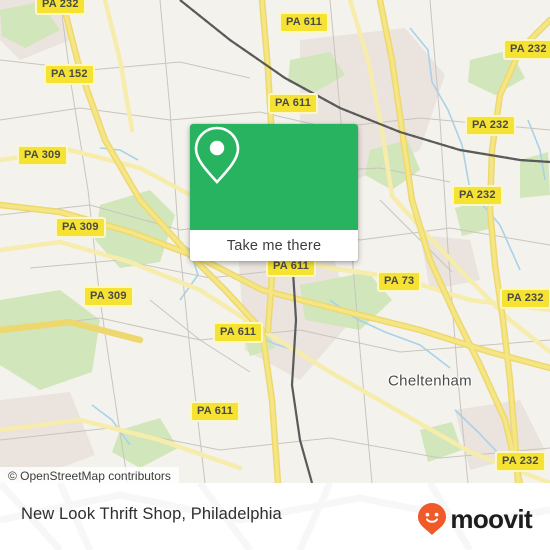 Image resolution: width=550 pixels, height=550 pixels. Describe the element at coordinates (217, 155) in the screenshot. I see `map-pin-icon` at that location.